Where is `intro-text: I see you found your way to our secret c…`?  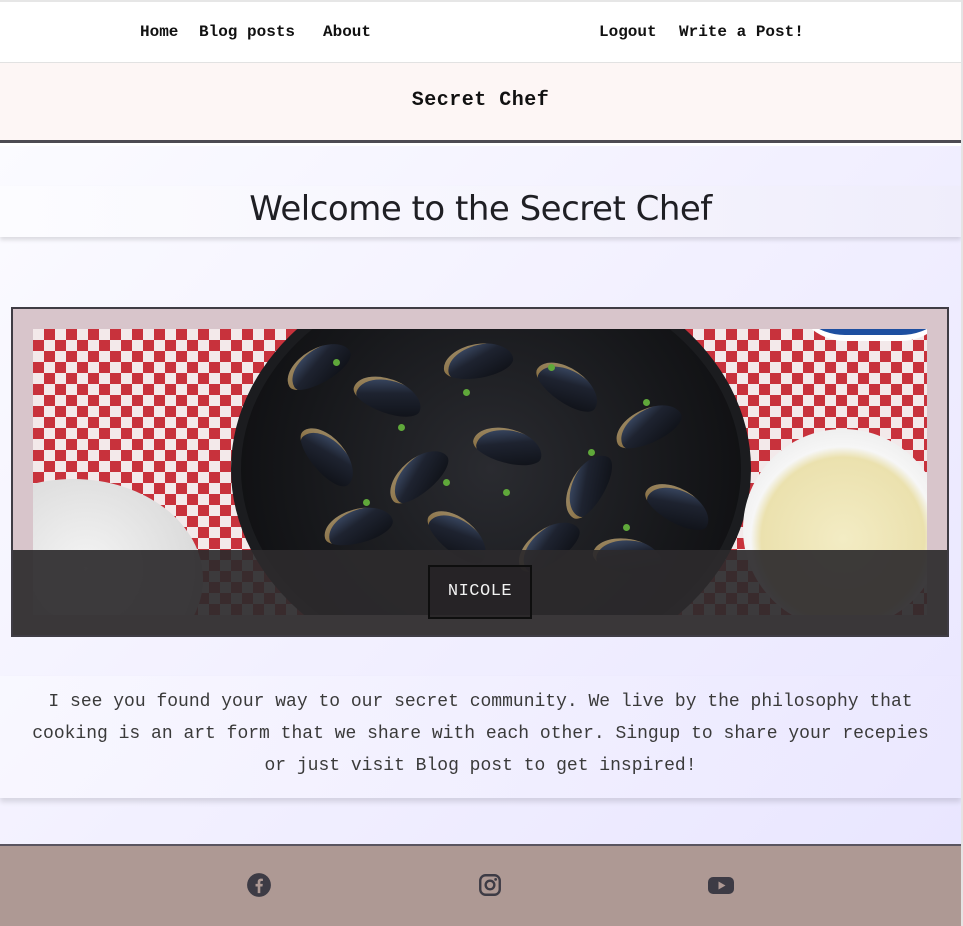
intro-text: I see you found your way to our secret c… is located at coordinates (480, 734).